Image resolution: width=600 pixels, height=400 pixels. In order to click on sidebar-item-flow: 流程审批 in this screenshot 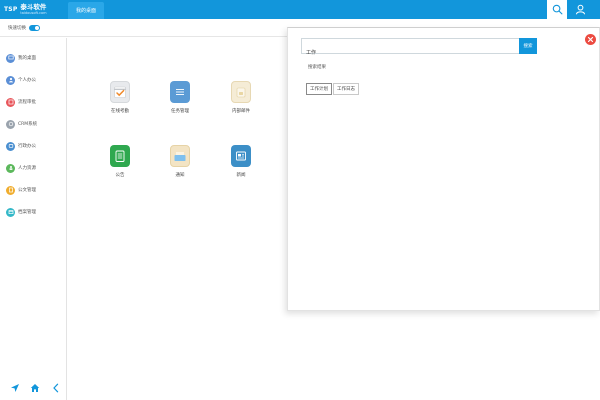, I will do `click(21, 102)`.